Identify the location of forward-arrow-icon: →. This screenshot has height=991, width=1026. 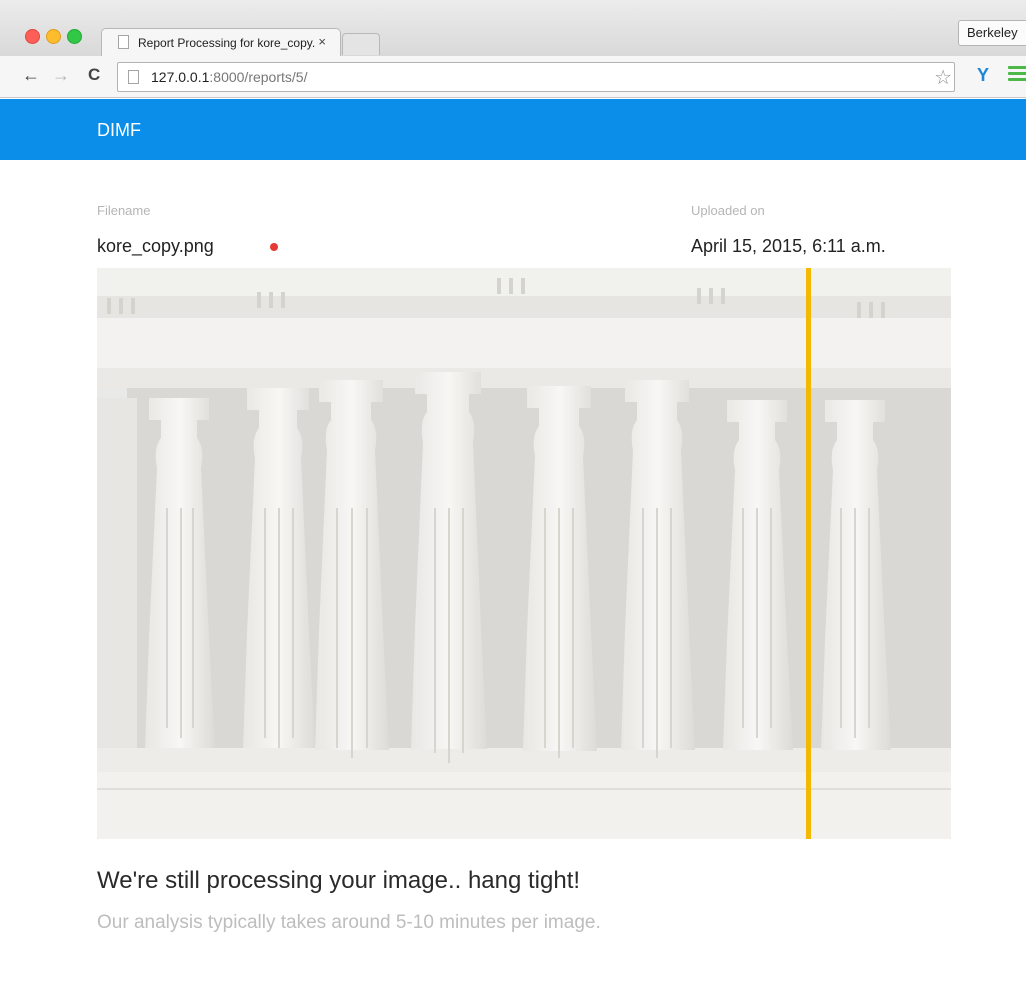
(61, 75).